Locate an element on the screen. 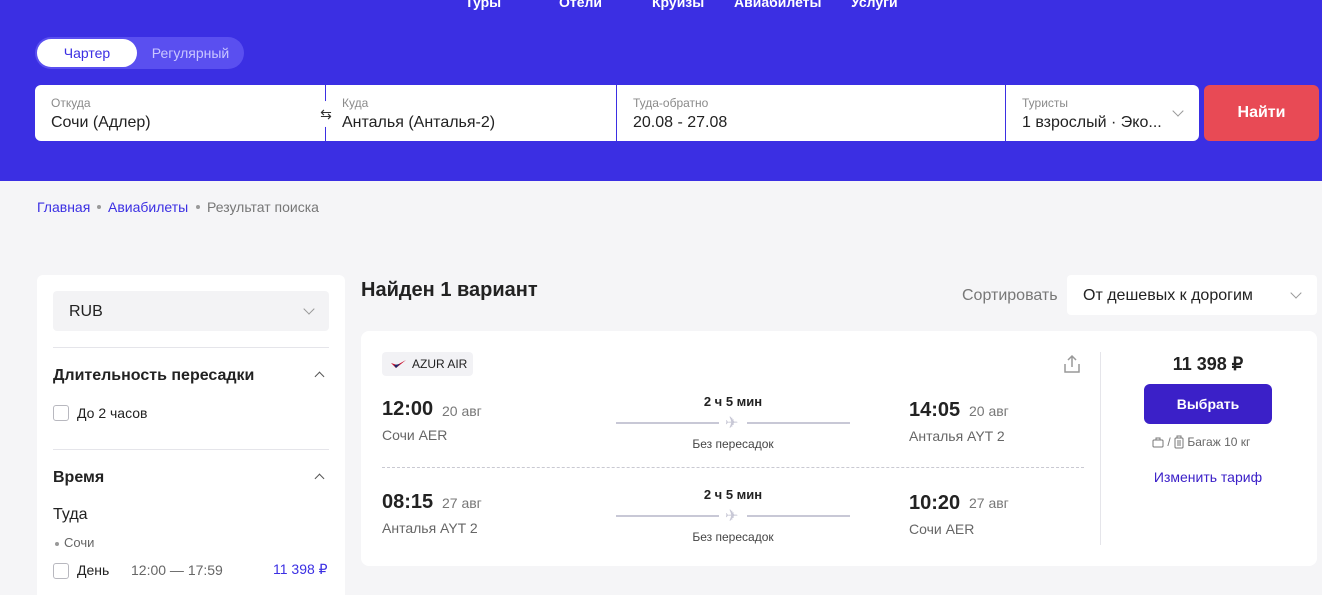  outbound-arr-city: Анталья AYT 2 is located at coordinates (957, 436).